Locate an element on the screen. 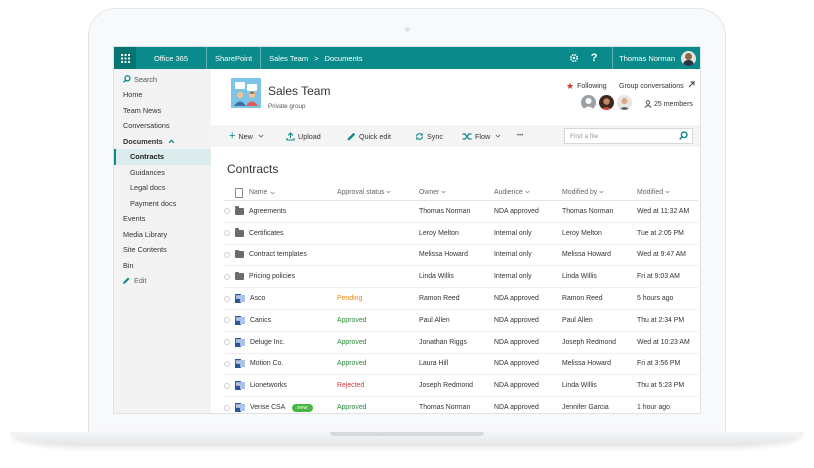 The height and width of the screenshot is (468, 814). search-icon is located at coordinates (683, 135).